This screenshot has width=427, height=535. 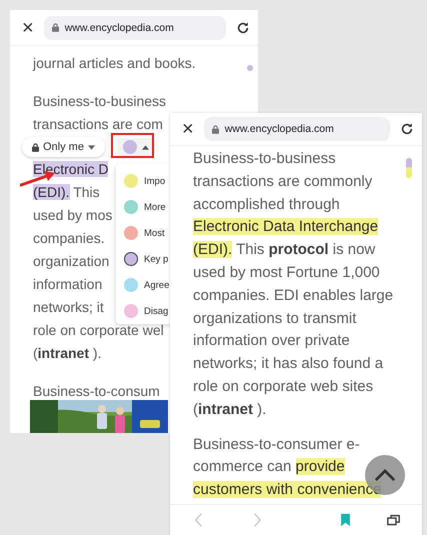 What do you see at coordinates (393, 520) in the screenshot?
I see `tabs-icon` at bounding box center [393, 520].